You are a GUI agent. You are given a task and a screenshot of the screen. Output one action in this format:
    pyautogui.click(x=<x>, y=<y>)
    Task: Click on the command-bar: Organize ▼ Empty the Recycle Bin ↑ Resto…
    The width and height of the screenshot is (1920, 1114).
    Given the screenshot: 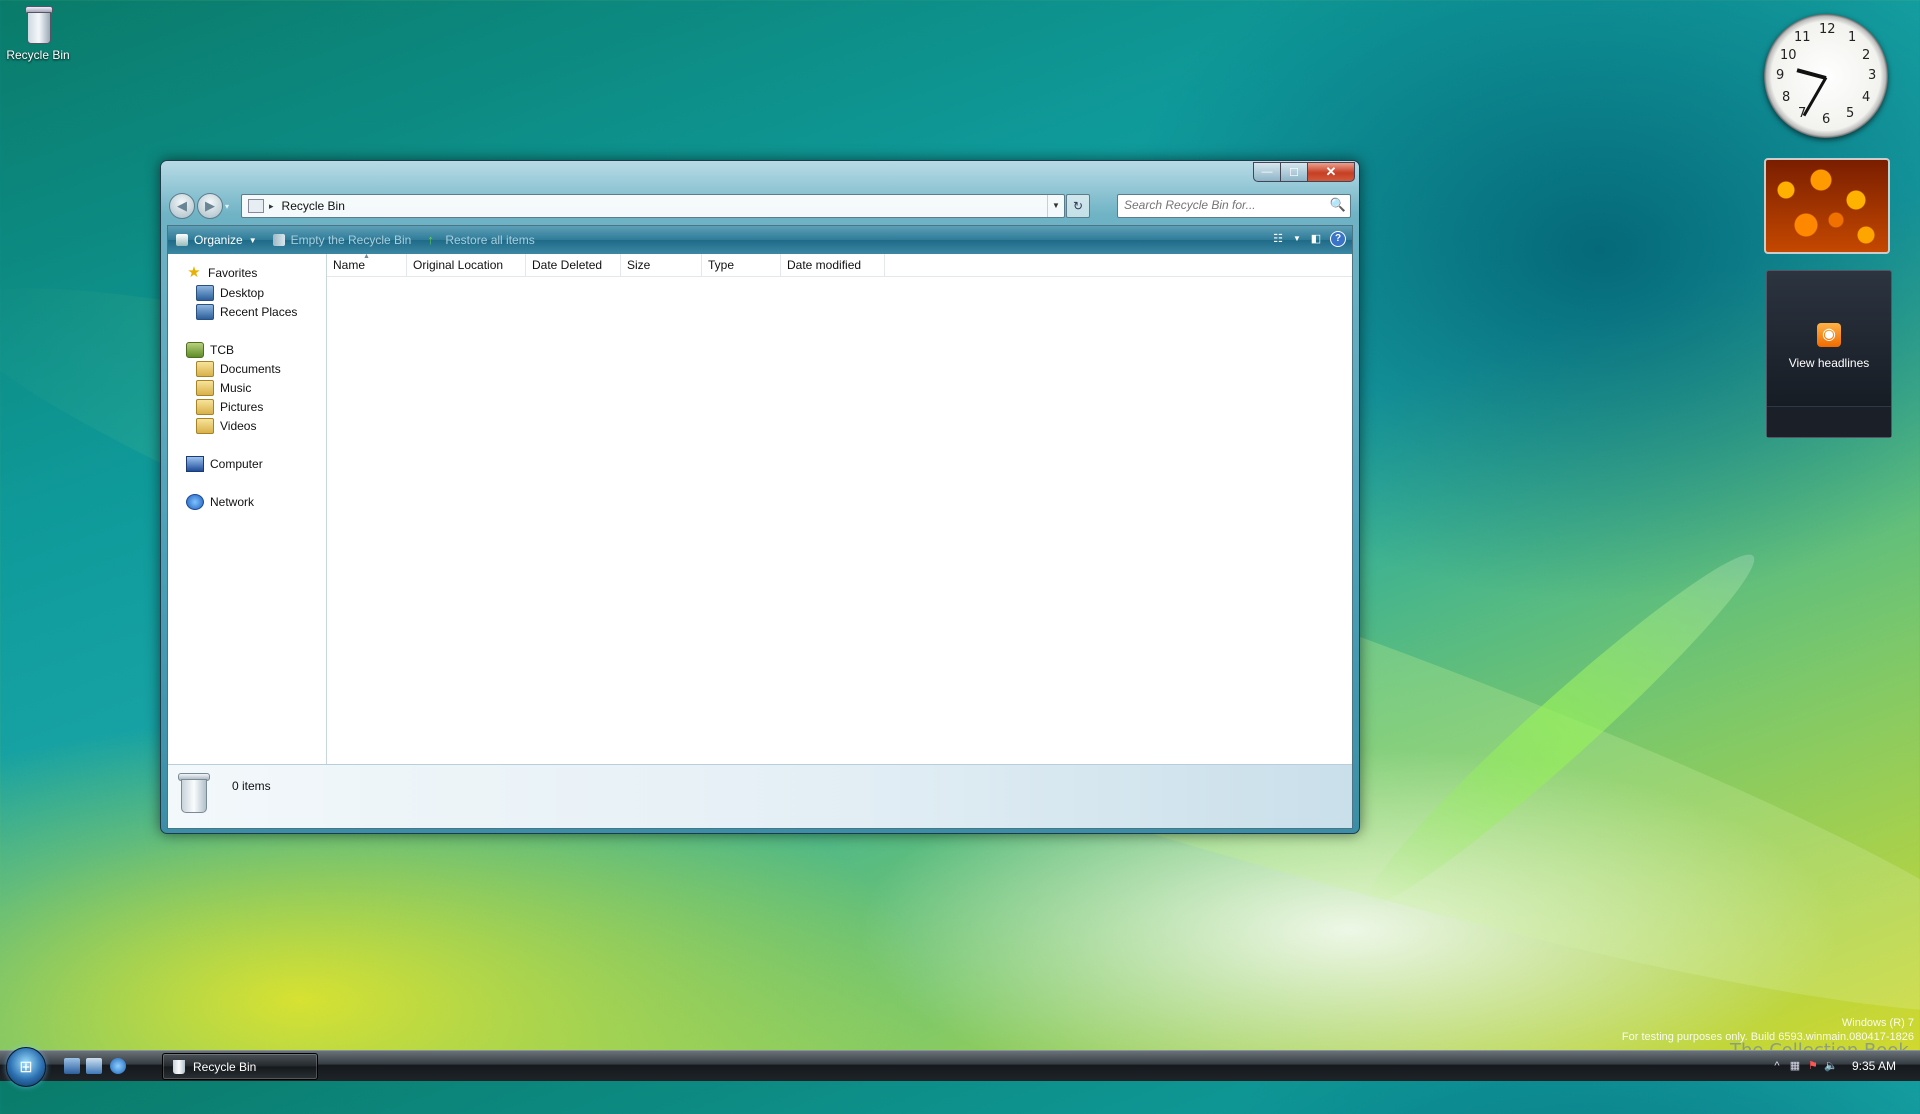 What is the action you would take?
    pyautogui.click(x=760, y=240)
    